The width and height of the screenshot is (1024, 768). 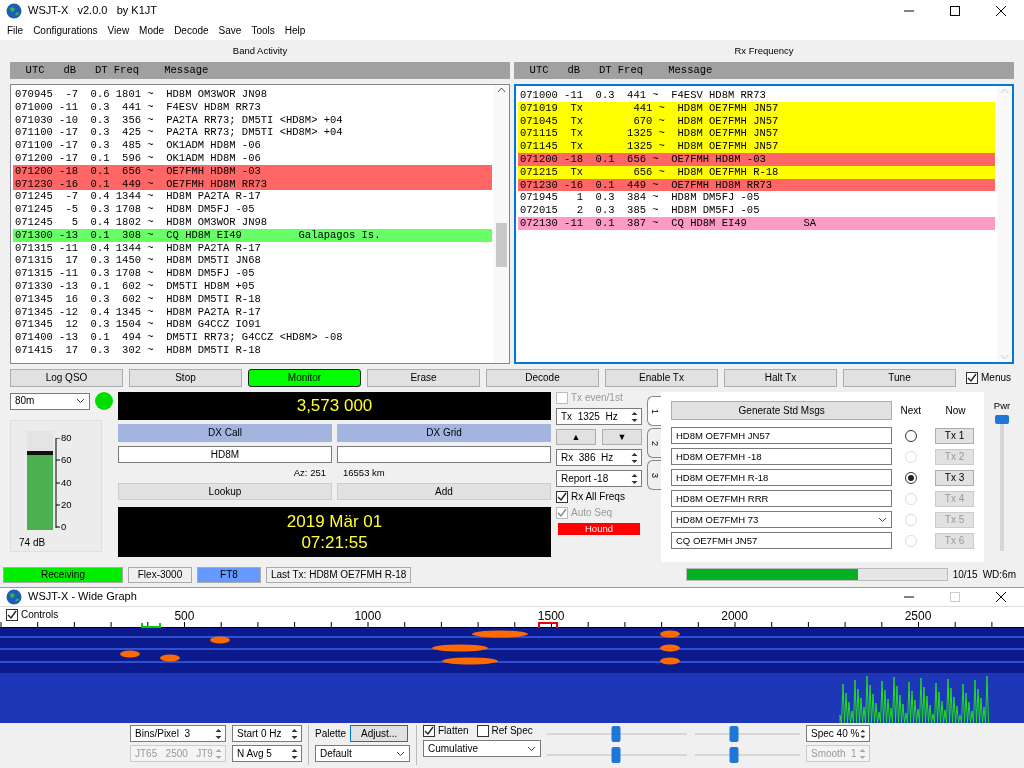 What do you see at coordinates (562, 497) in the screenshot?
I see `option-checkbox` at bounding box center [562, 497].